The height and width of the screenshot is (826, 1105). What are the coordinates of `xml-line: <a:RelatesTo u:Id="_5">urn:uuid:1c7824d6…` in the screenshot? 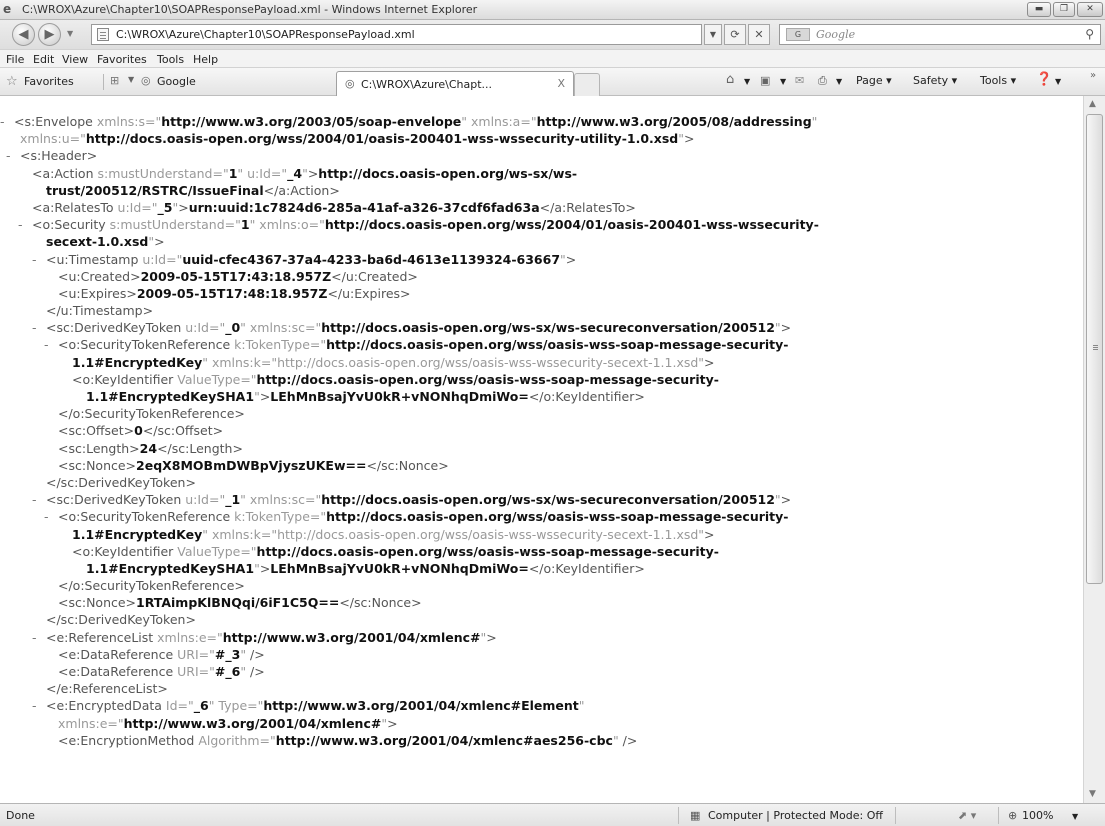 It's located at (541, 207).